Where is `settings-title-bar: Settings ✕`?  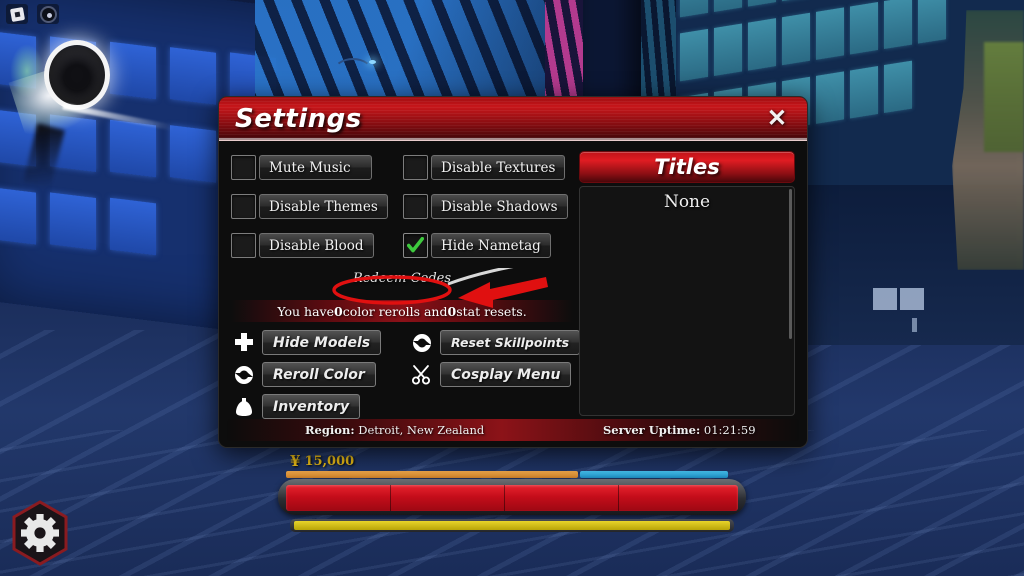
settings-title-bar: Settings ✕ is located at coordinates (513, 119).